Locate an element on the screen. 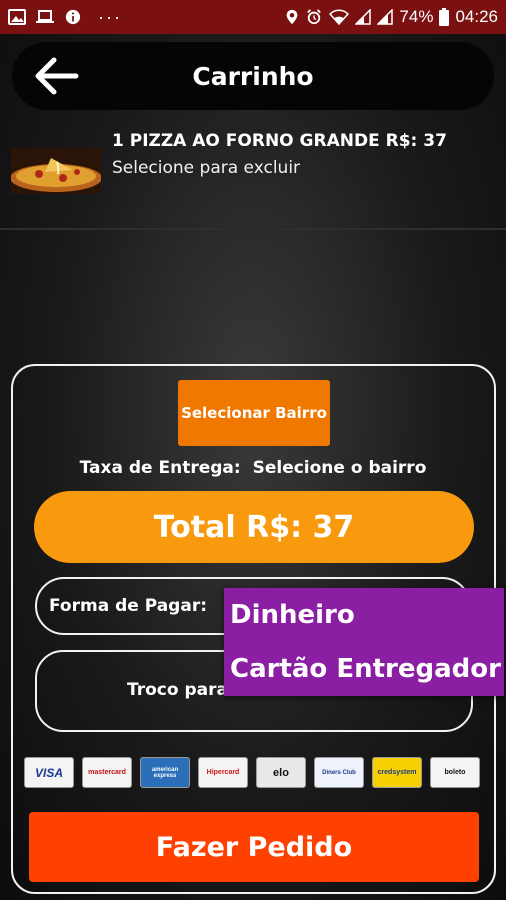  item-name: 1 PIZZA AO FORNO GRANDE R$: 37 is located at coordinates (279, 141).